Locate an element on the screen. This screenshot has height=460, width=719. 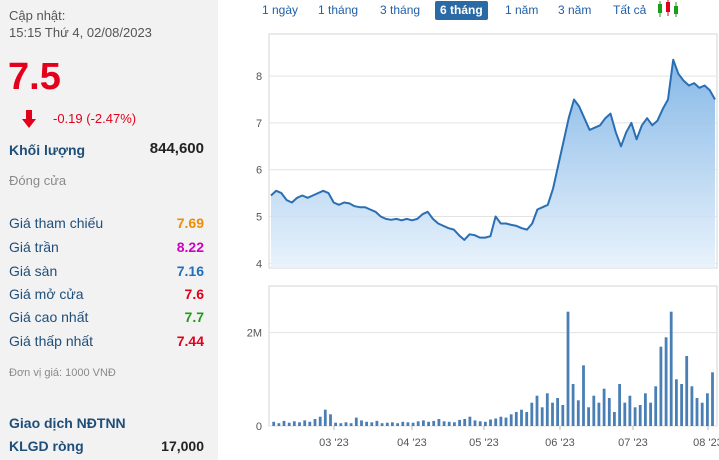
price-change: -0.19 (-2.47%) is located at coordinates (95, 118).